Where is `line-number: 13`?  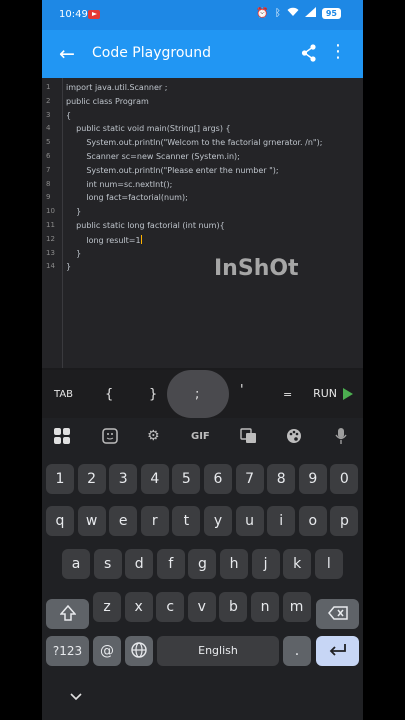 line-number: 13 is located at coordinates (50, 252).